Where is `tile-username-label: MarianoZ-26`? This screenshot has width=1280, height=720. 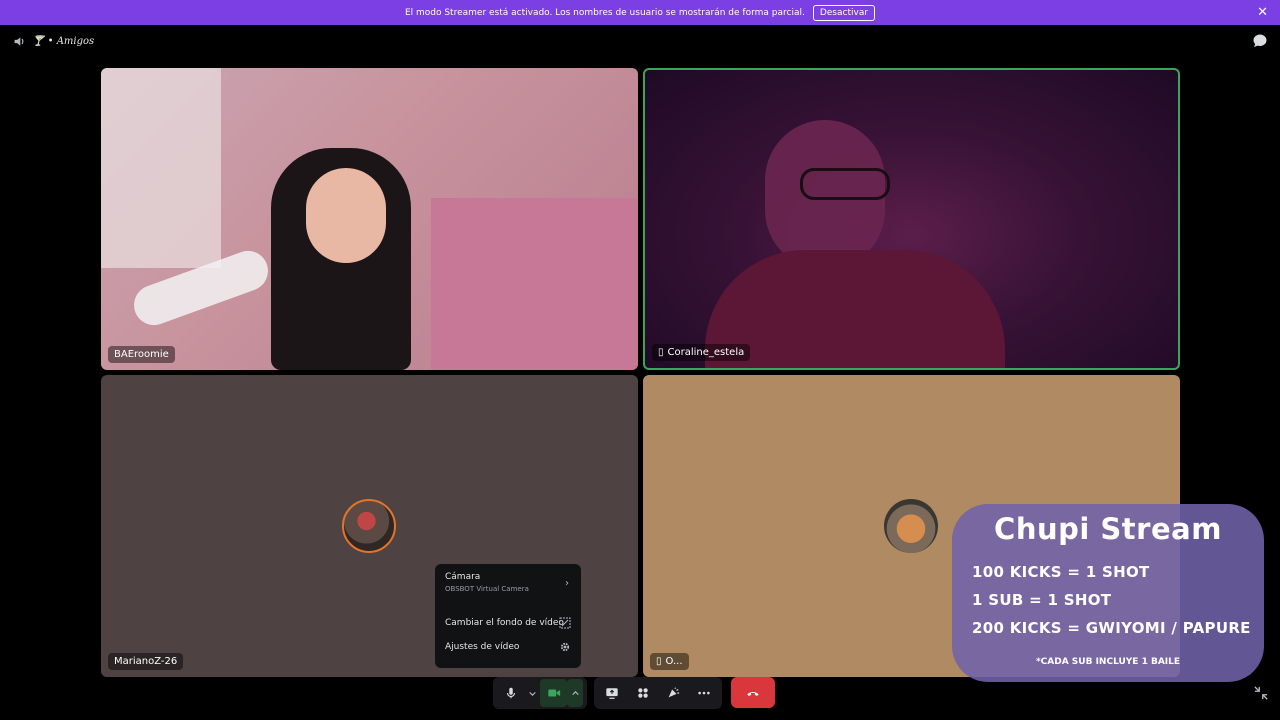
tile-username-label: MarianoZ-26 is located at coordinates (146, 661).